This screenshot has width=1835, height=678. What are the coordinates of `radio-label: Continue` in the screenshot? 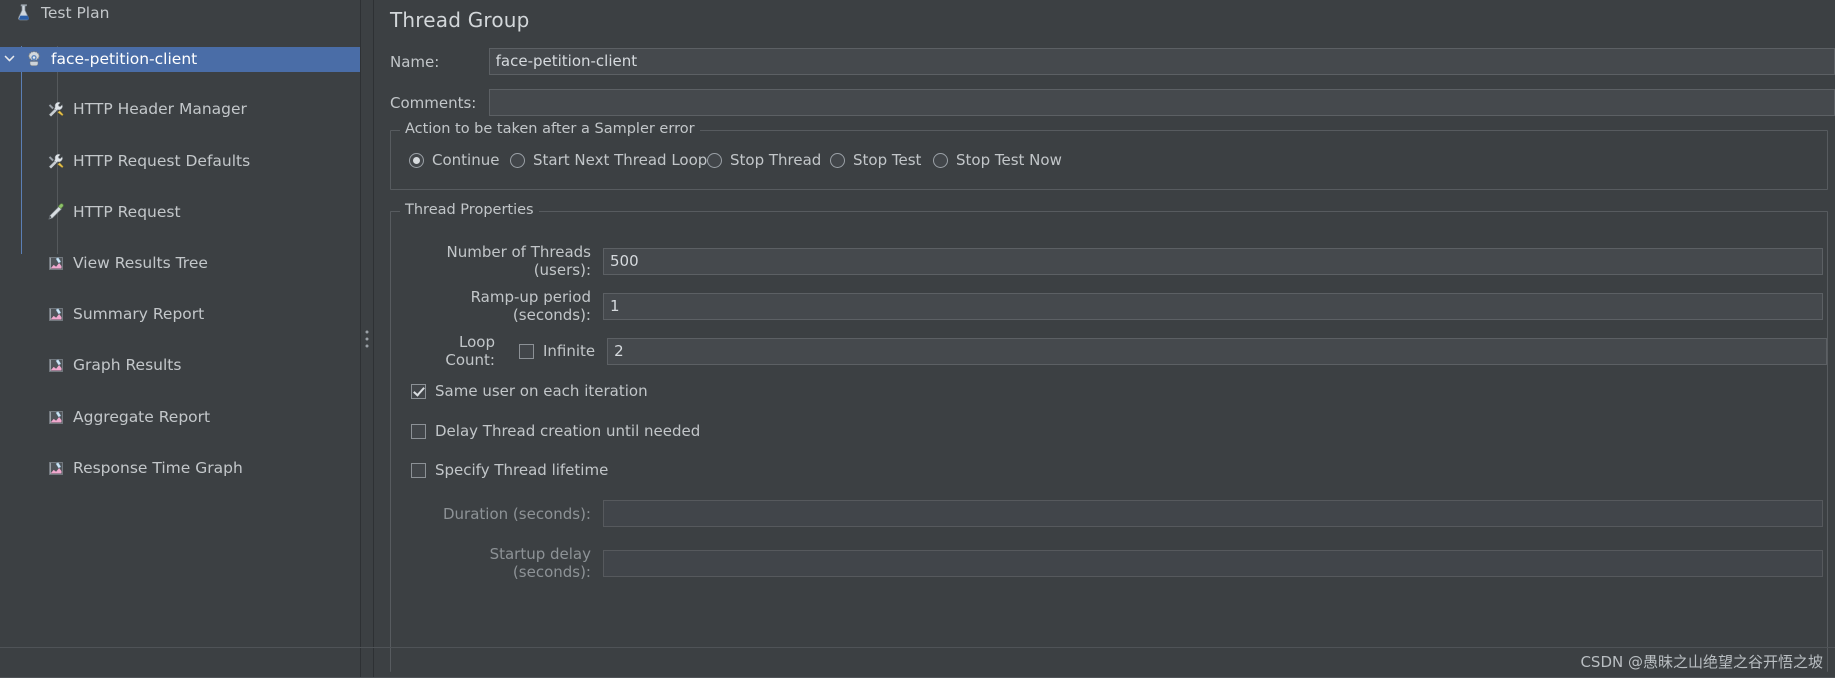 It's located at (466, 160).